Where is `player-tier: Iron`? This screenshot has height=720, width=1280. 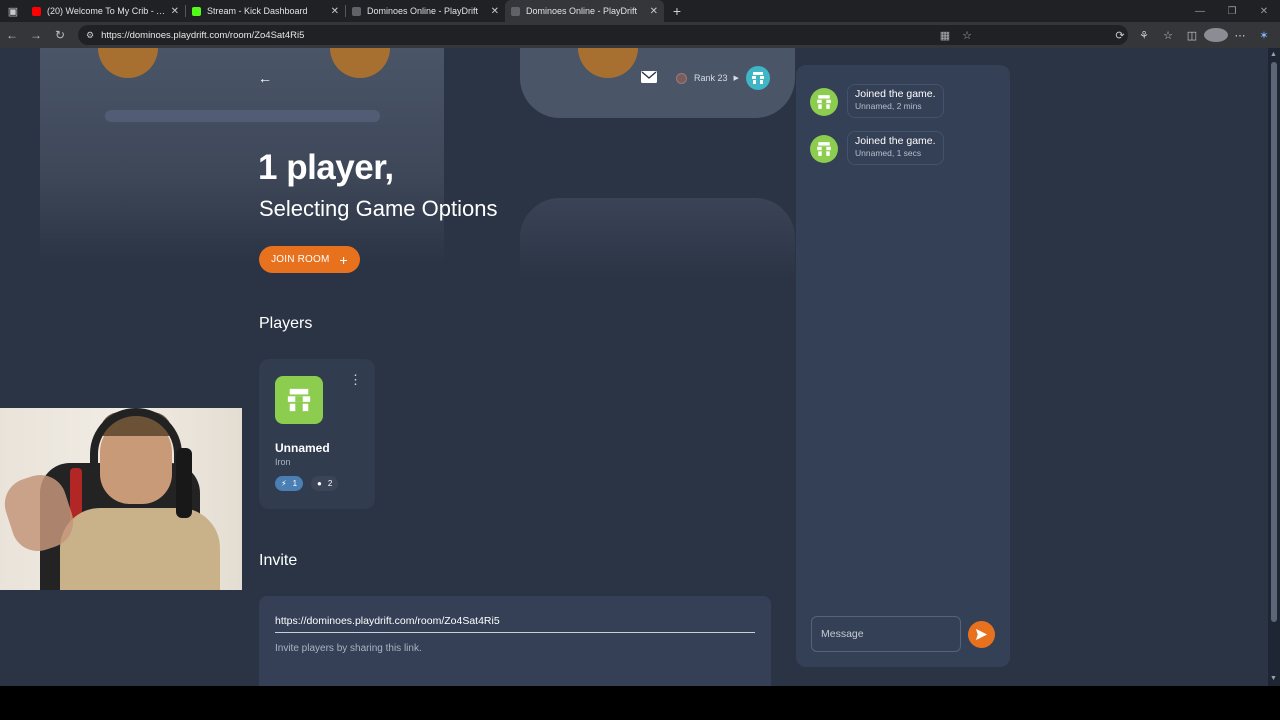 player-tier: Iron is located at coordinates (283, 462).